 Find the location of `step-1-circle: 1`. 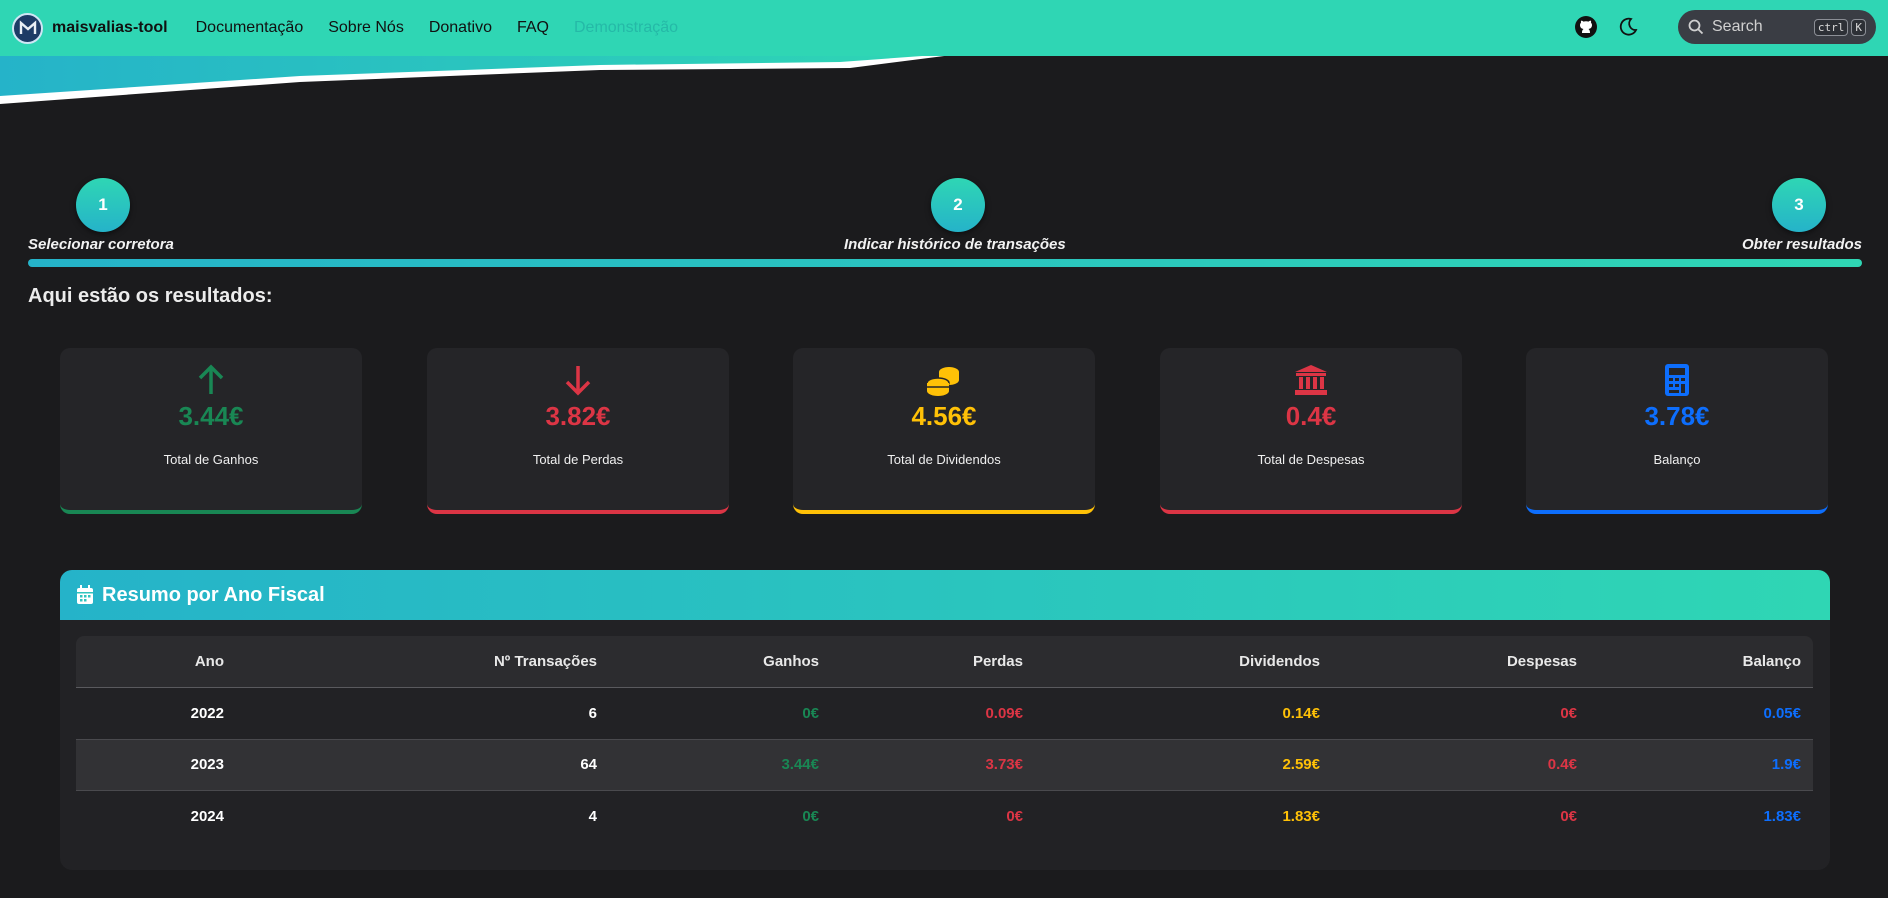

step-1-circle: 1 is located at coordinates (103, 205).